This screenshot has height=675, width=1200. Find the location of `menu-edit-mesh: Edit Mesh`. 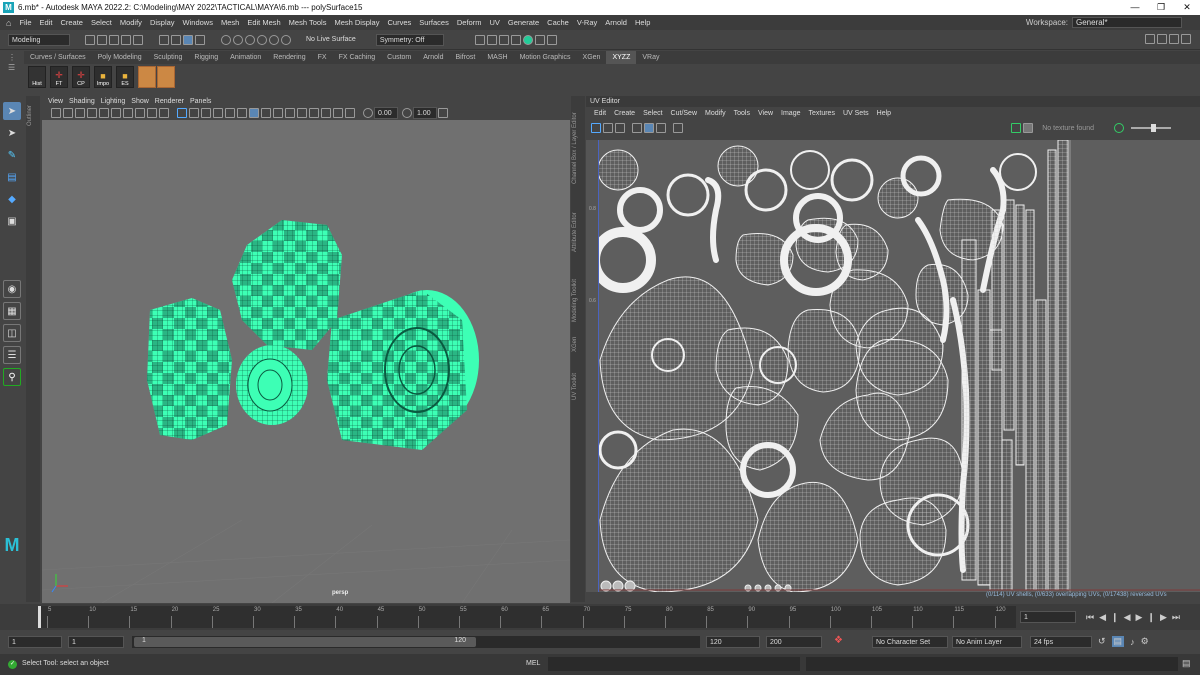

menu-edit-mesh: Edit Mesh is located at coordinates (263, 22).